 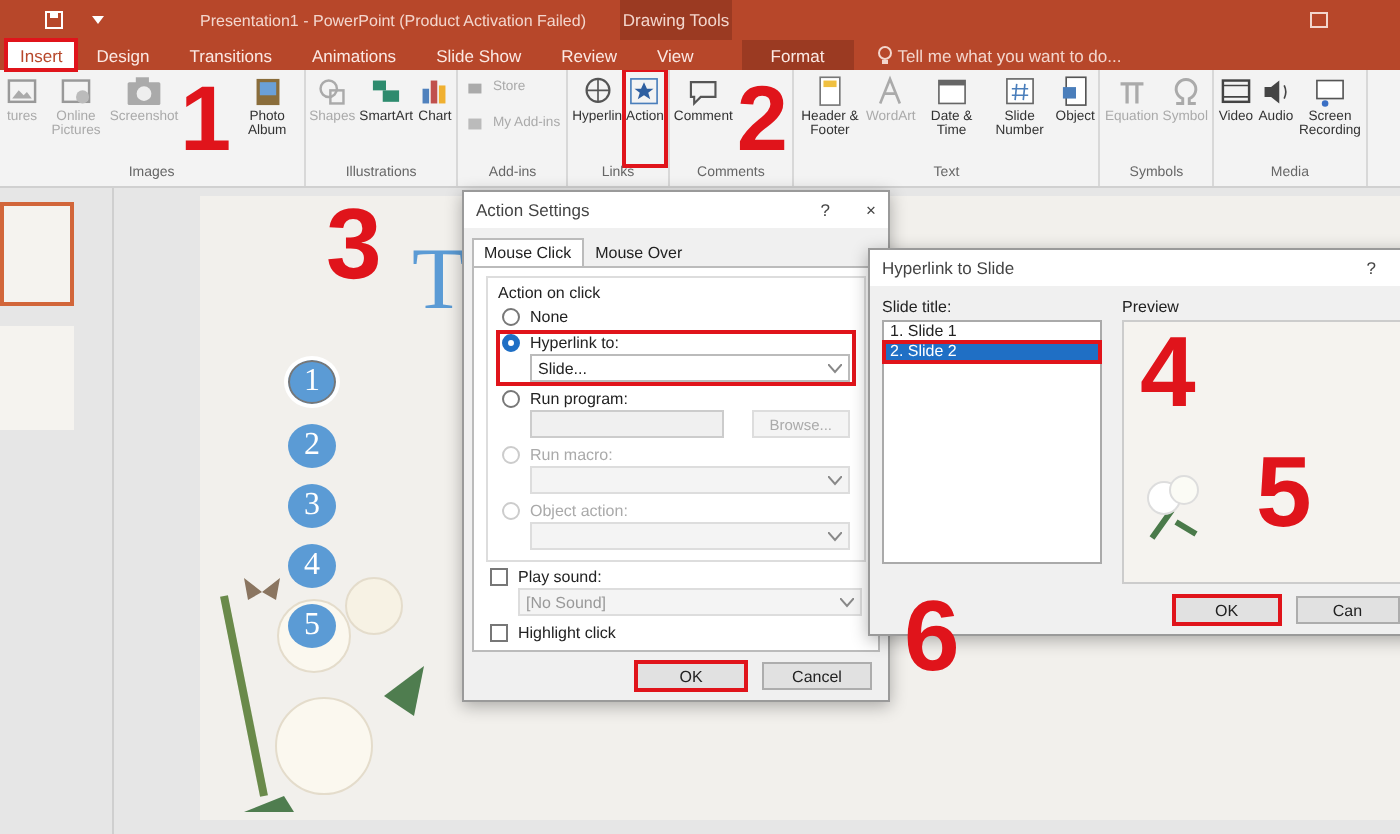 What do you see at coordinates (589, 55) in the screenshot?
I see `ribbon-tab: Review` at bounding box center [589, 55].